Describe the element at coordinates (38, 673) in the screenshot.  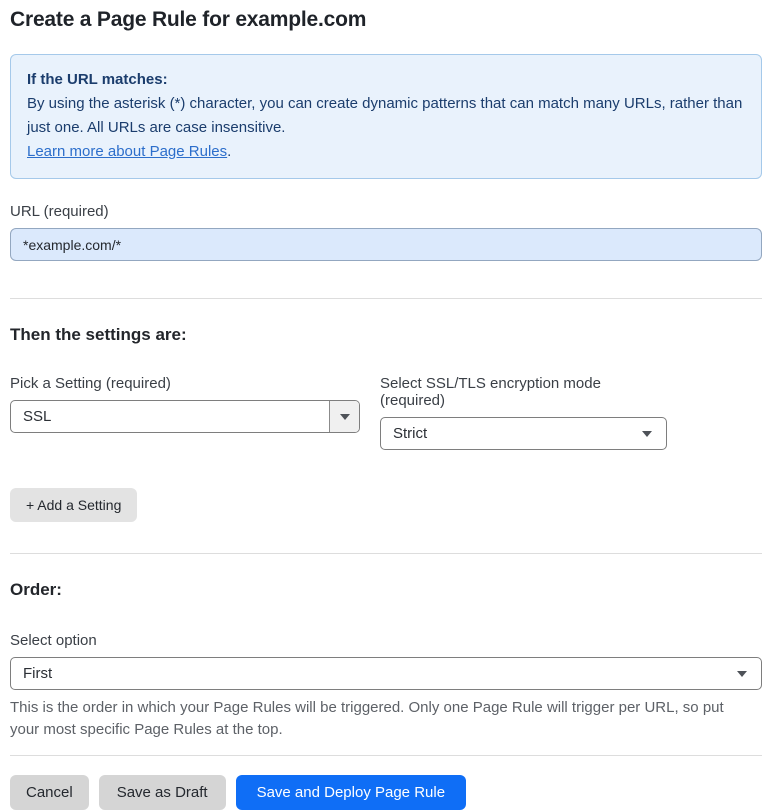
I see `order-selected-value: First` at that location.